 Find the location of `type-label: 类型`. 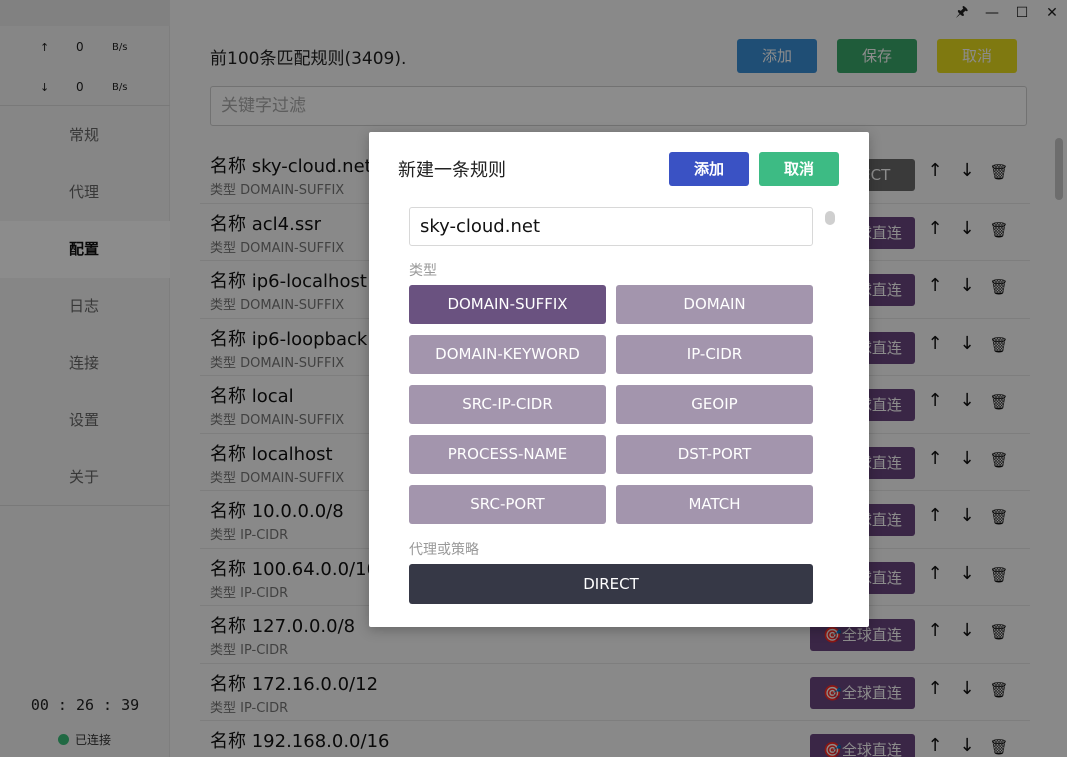

type-label: 类型 is located at coordinates (423, 271).